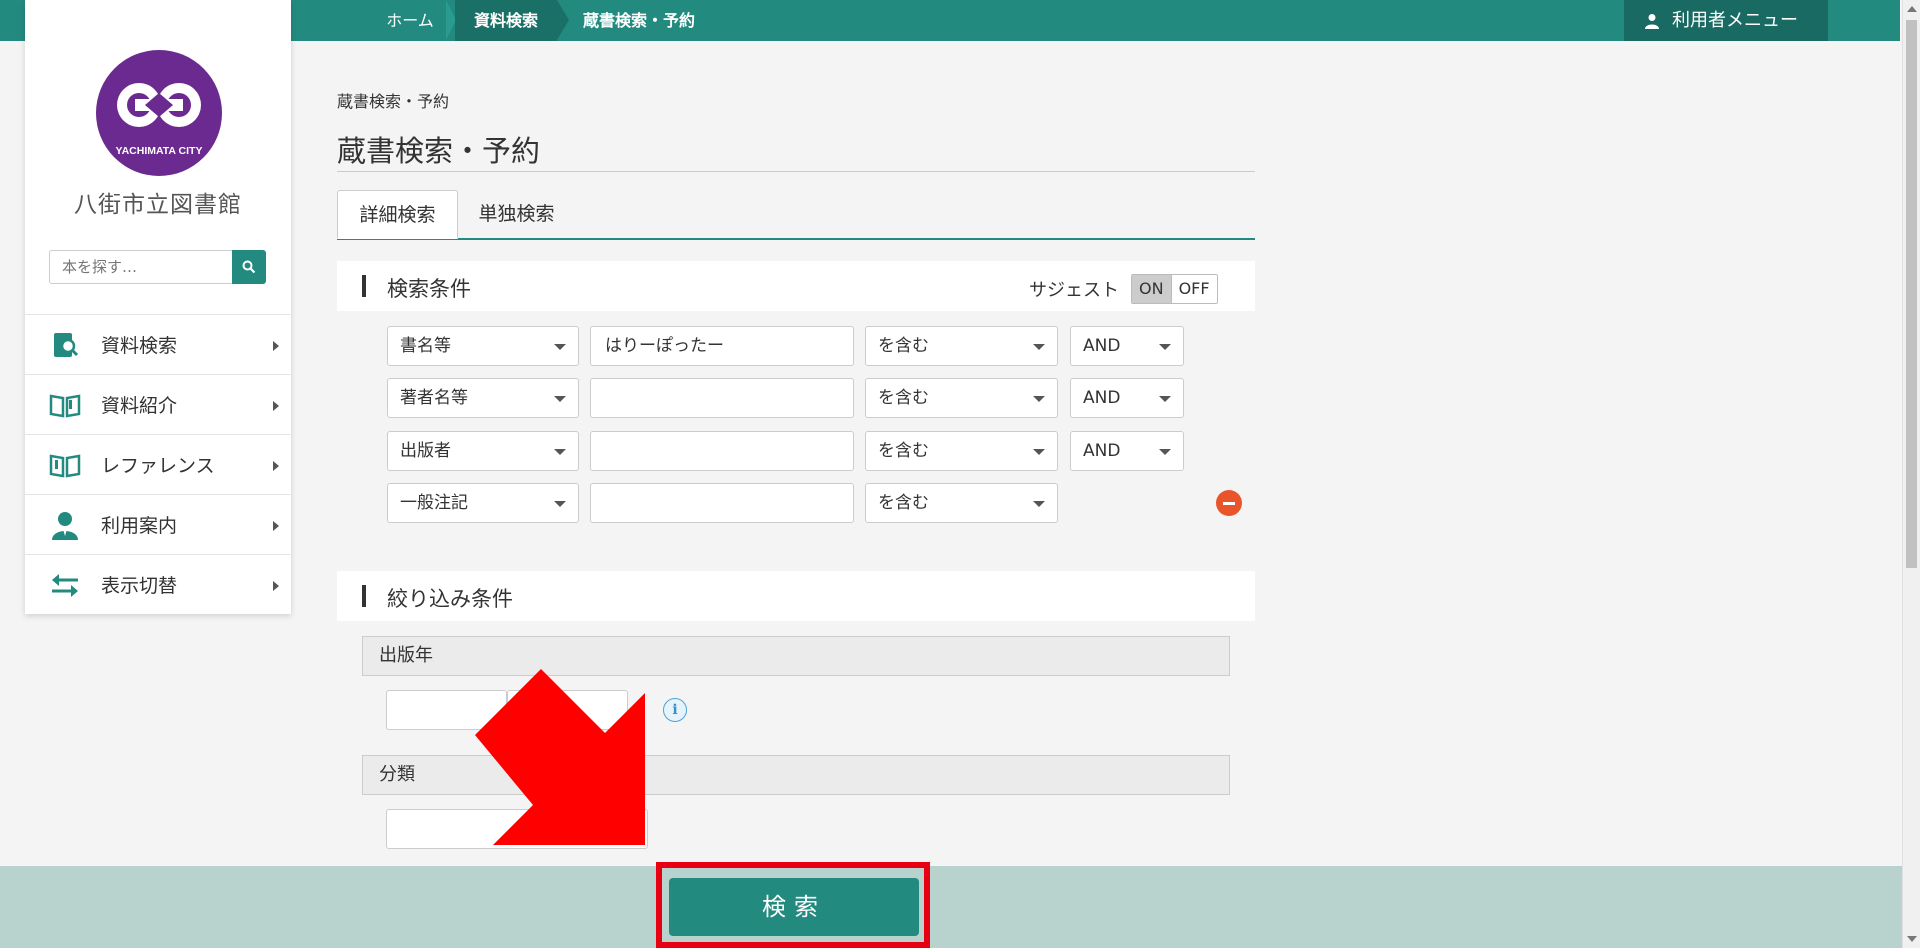  What do you see at coordinates (65, 345) in the screenshot?
I see `book-search-icon` at bounding box center [65, 345].